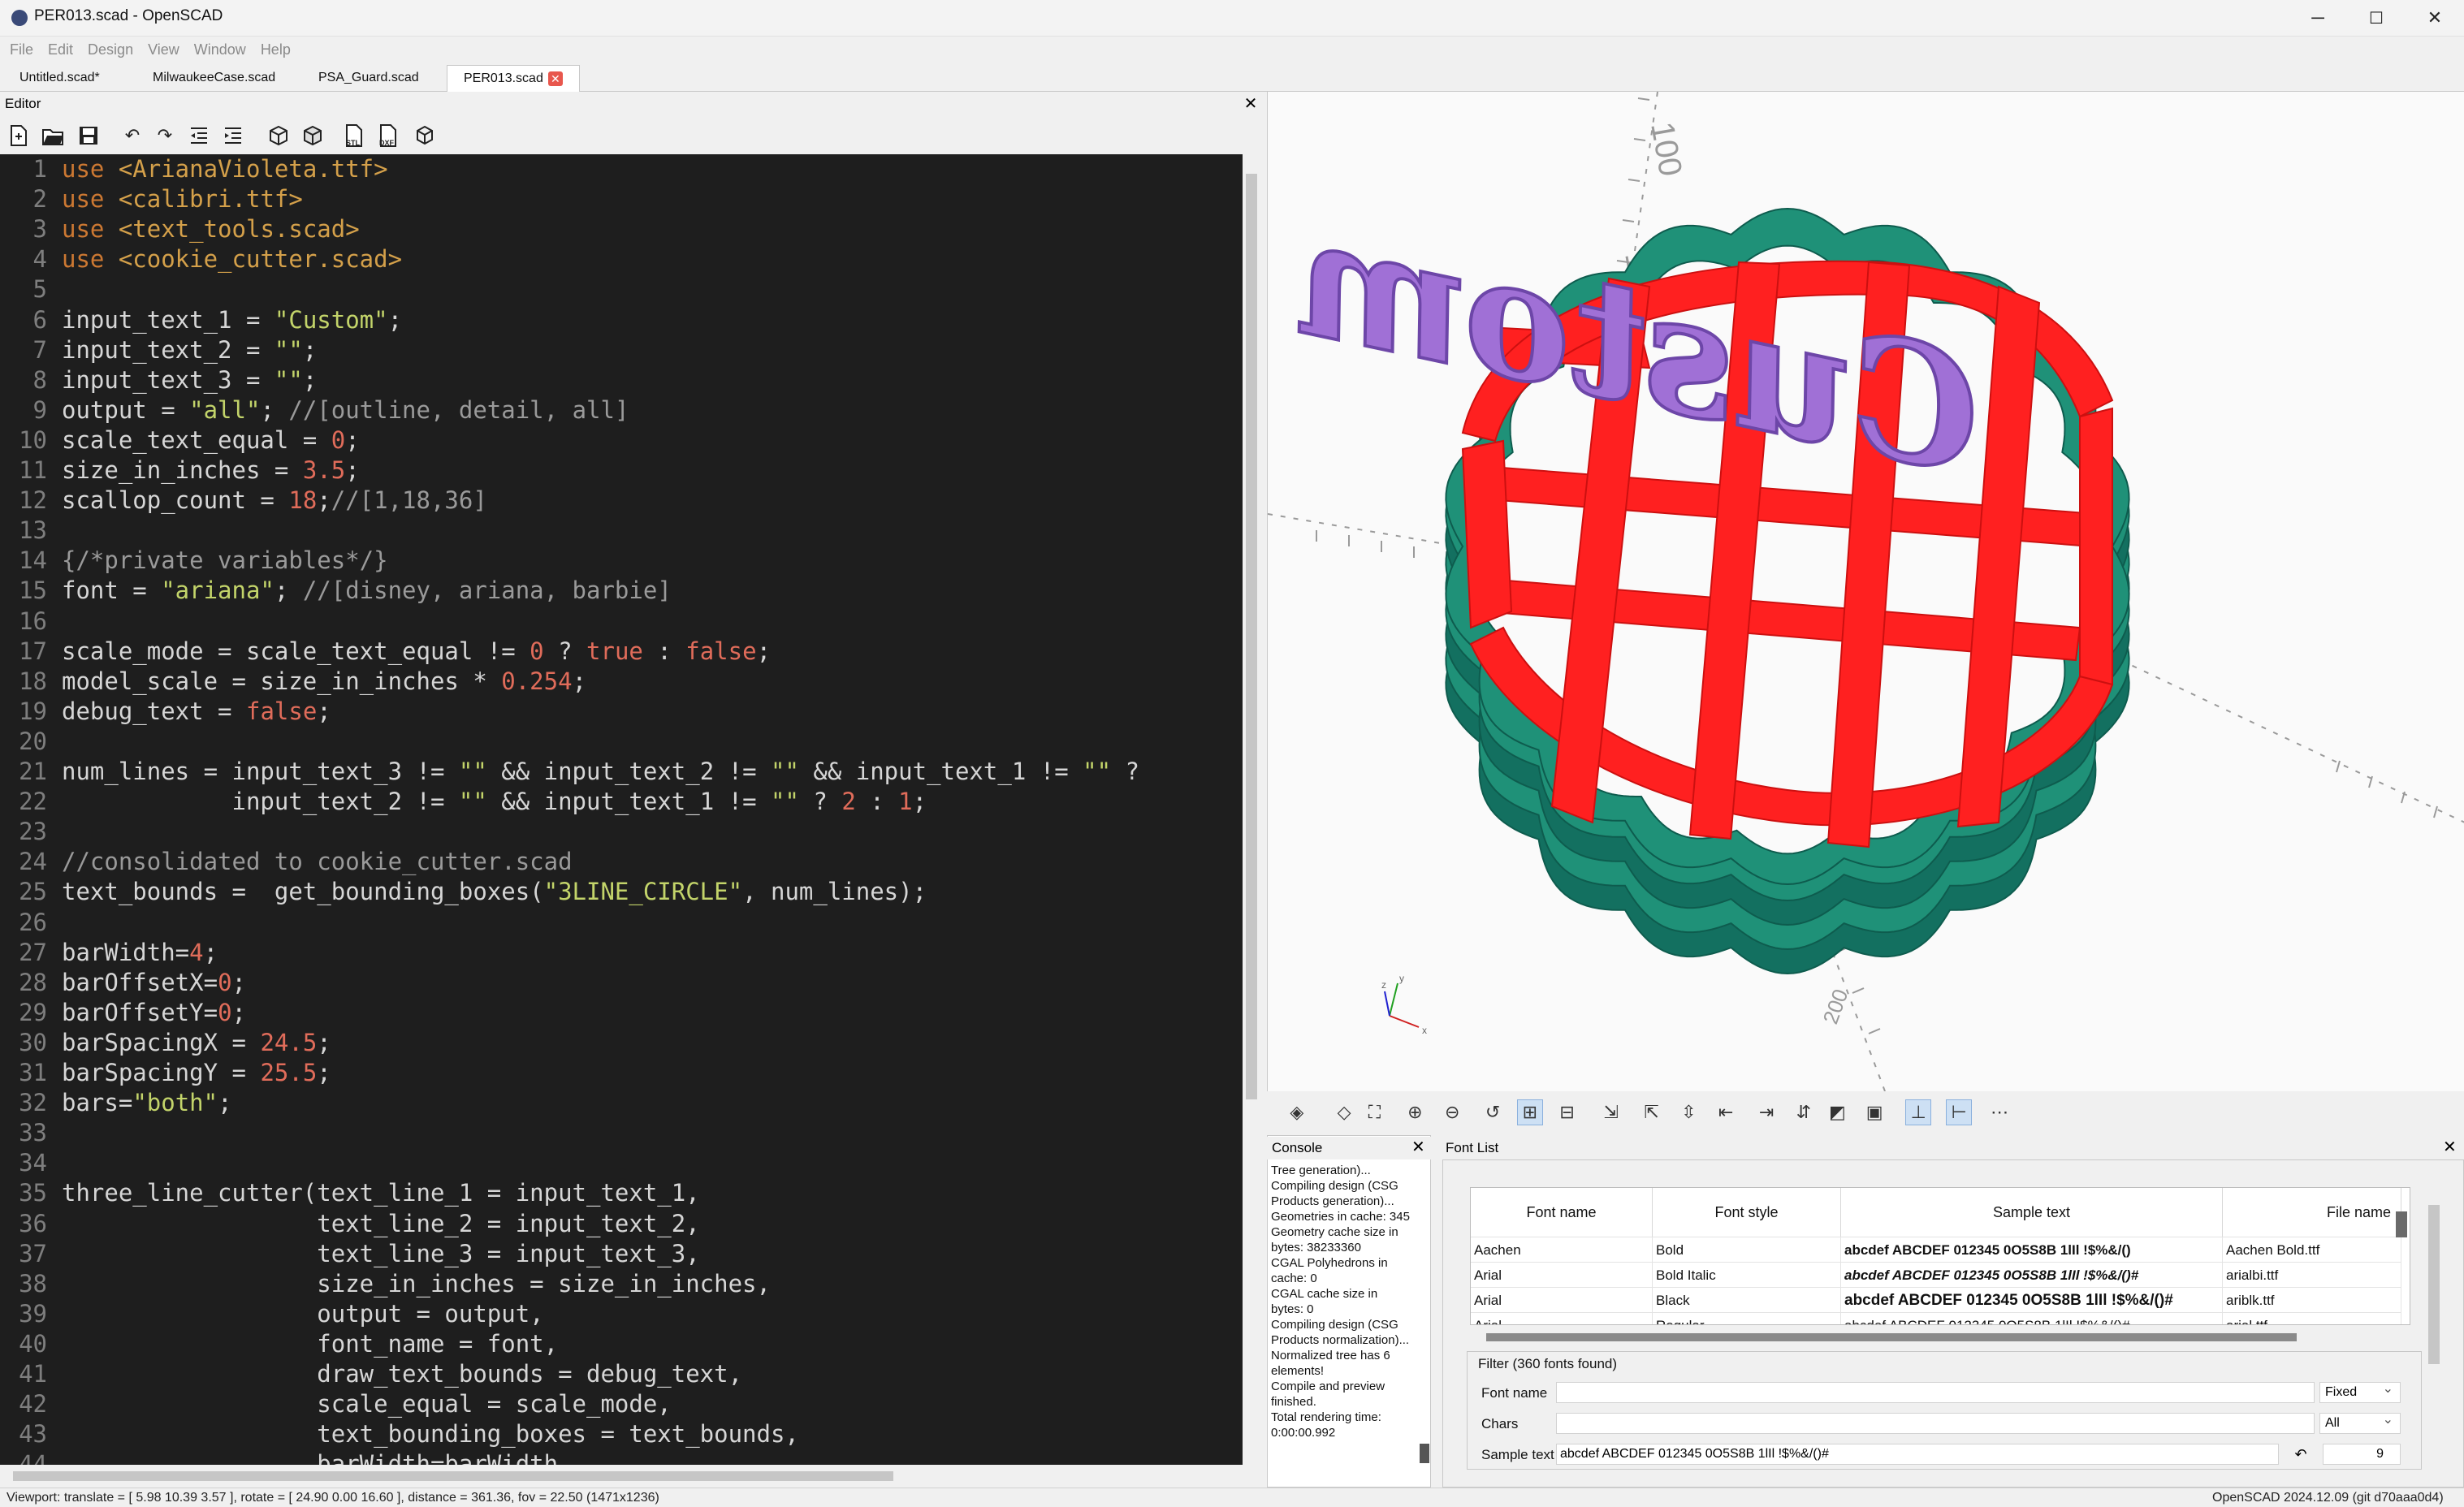 This screenshot has width=2464, height=1507. What do you see at coordinates (1424, 1453) in the screenshot?
I see `console-scrollbar` at bounding box center [1424, 1453].